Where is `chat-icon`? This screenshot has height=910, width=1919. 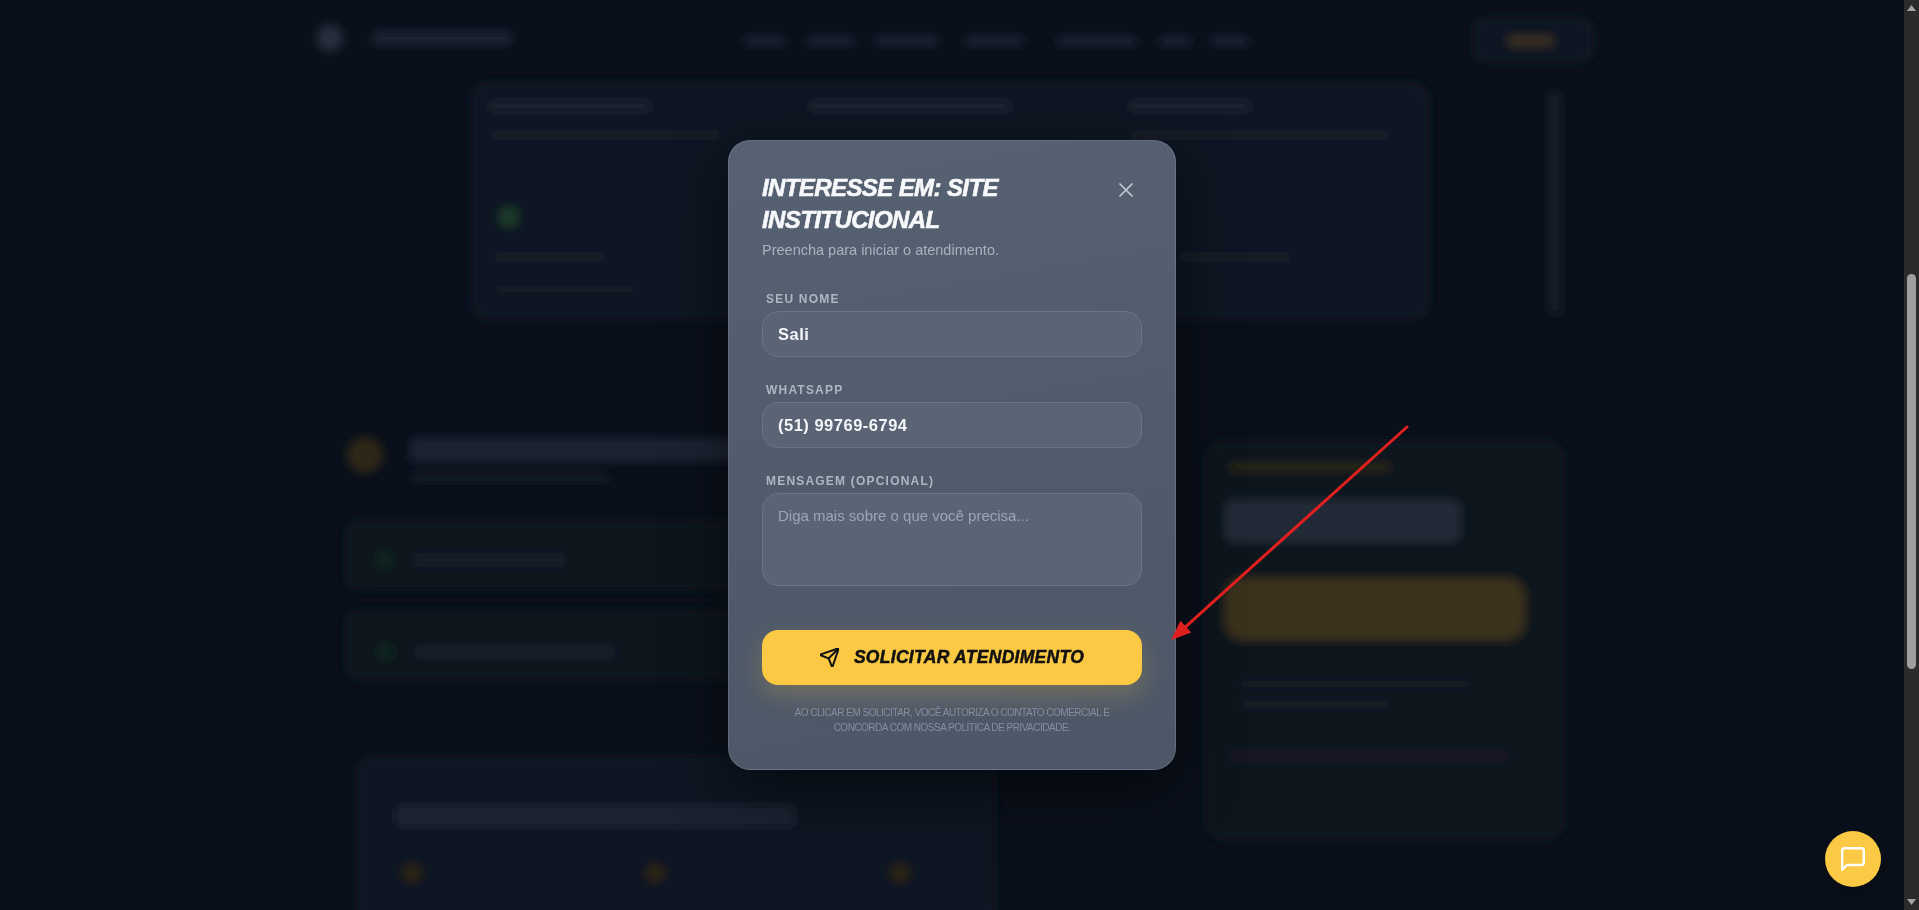
chat-icon is located at coordinates (1853, 859).